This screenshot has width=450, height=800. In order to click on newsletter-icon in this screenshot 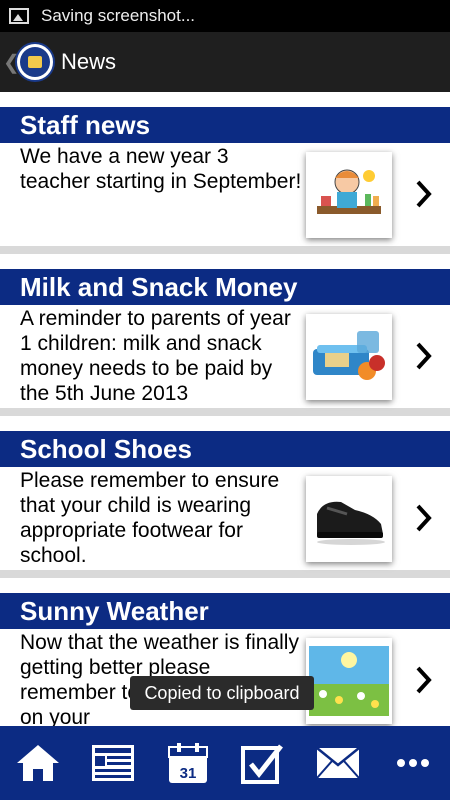, I will do `click(112, 763)`.